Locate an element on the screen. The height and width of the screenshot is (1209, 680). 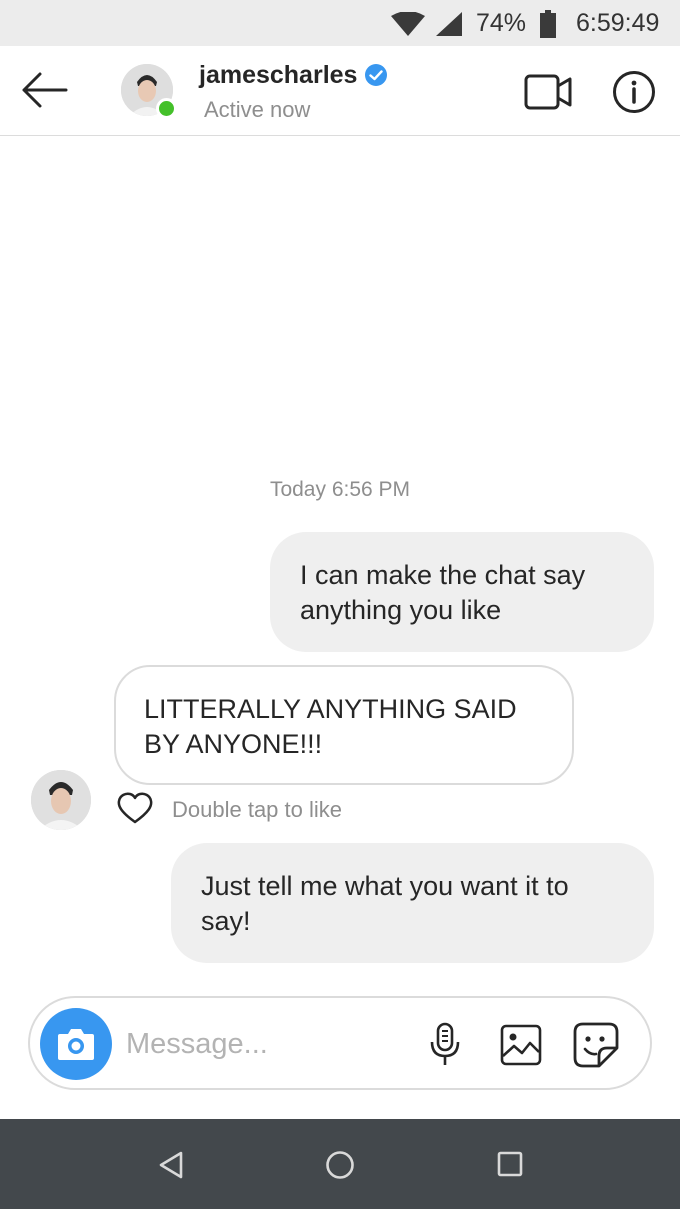
camera-icon is located at coordinates (76, 1044).